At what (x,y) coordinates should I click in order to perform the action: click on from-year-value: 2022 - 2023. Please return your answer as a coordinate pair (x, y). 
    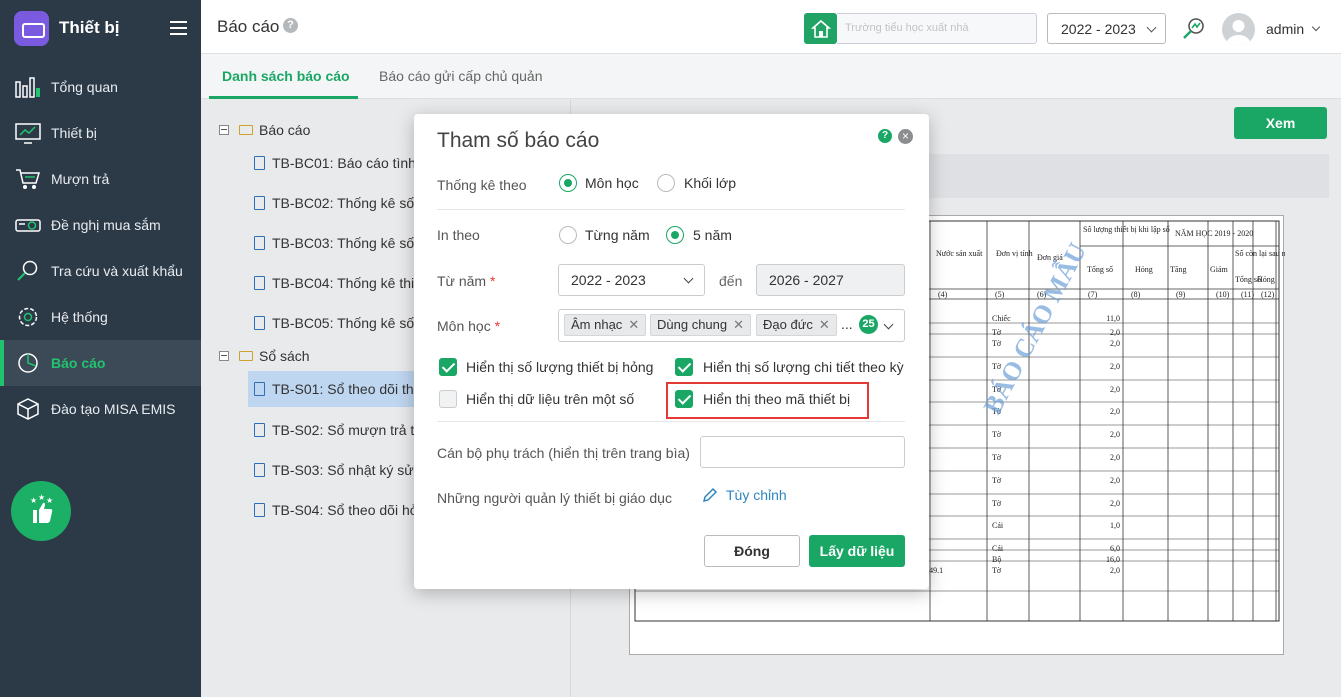
    Looking at the image, I should click on (608, 280).